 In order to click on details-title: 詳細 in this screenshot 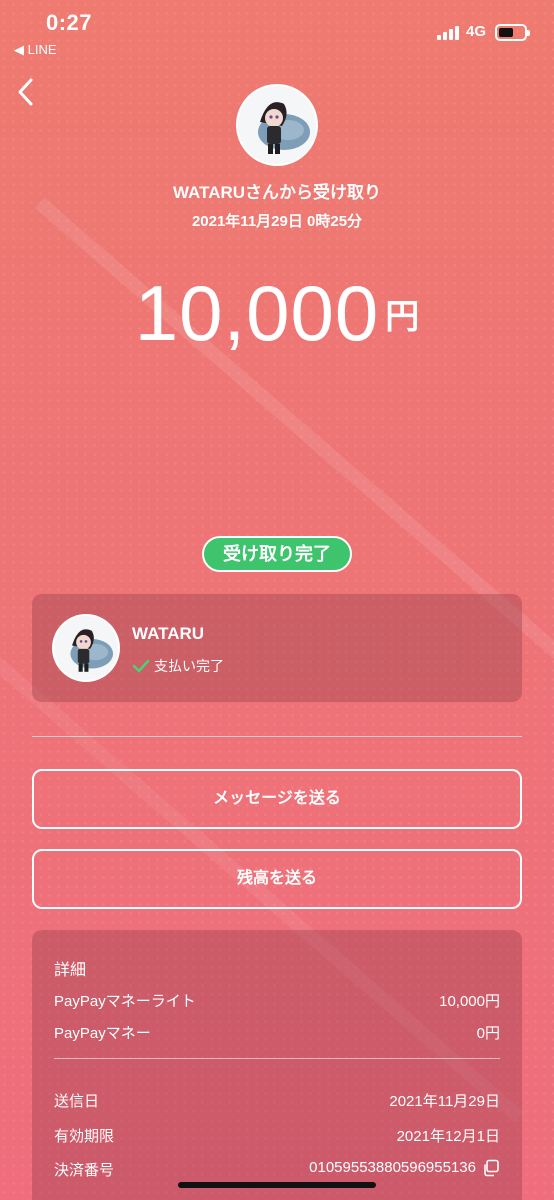, I will do `click(70, 970)`.